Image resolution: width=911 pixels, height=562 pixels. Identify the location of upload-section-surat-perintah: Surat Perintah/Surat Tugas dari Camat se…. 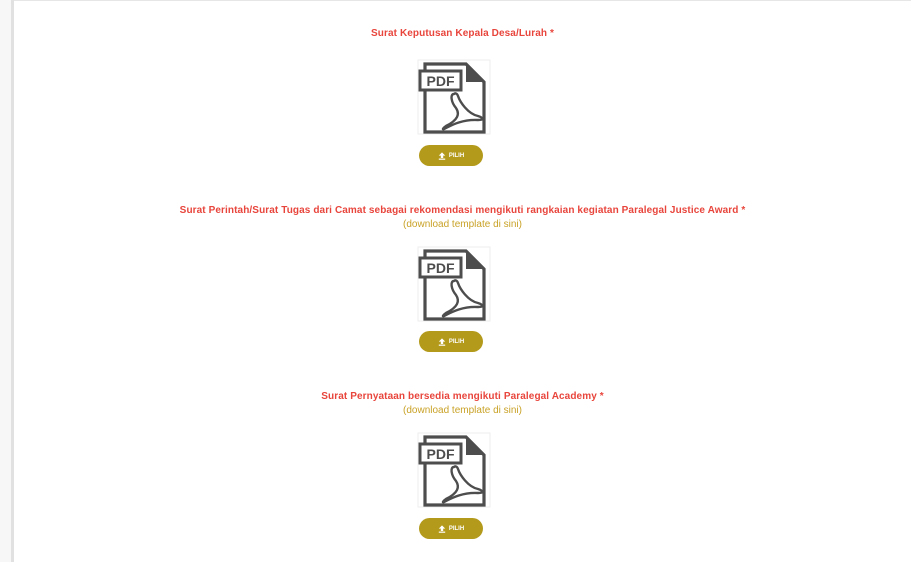
(462, 217).